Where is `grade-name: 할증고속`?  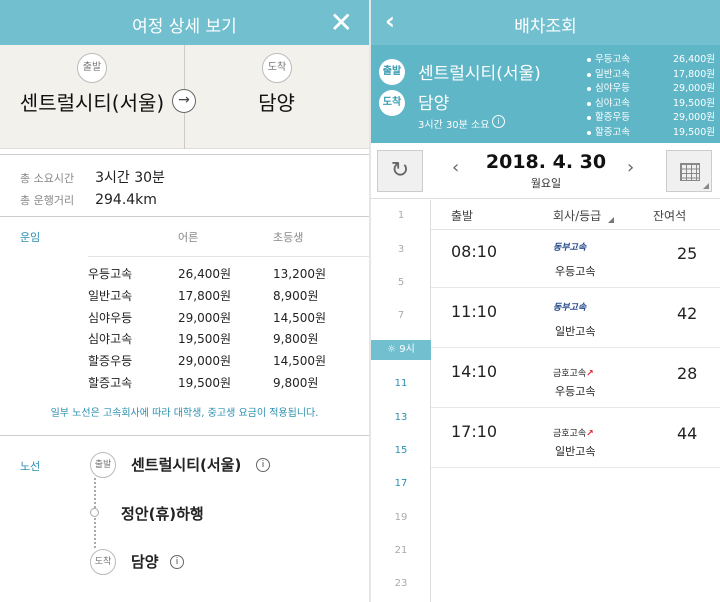 grade-name: 할증고속 is located at coordinates (612, 132).